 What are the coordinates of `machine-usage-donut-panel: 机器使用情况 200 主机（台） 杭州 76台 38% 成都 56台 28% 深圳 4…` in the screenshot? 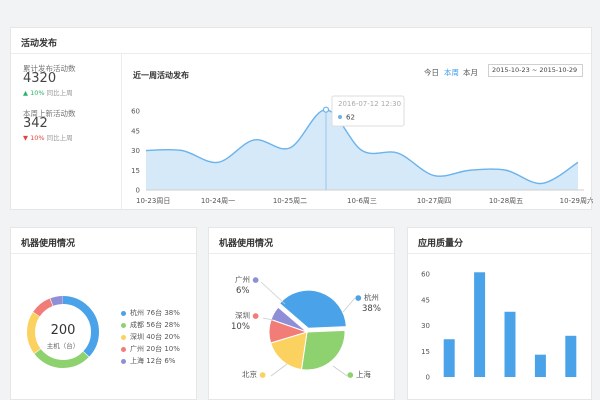 It's located at (103, 313).